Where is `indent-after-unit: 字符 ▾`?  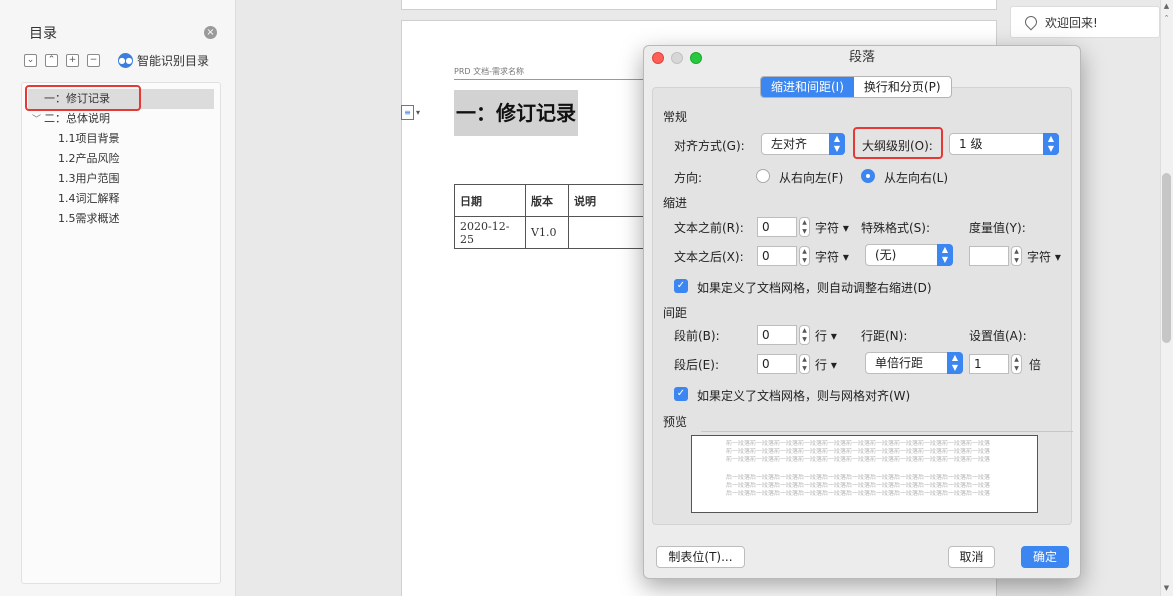 indent-after-unit: 字符 ▾ is located at coordinates (832, 256).